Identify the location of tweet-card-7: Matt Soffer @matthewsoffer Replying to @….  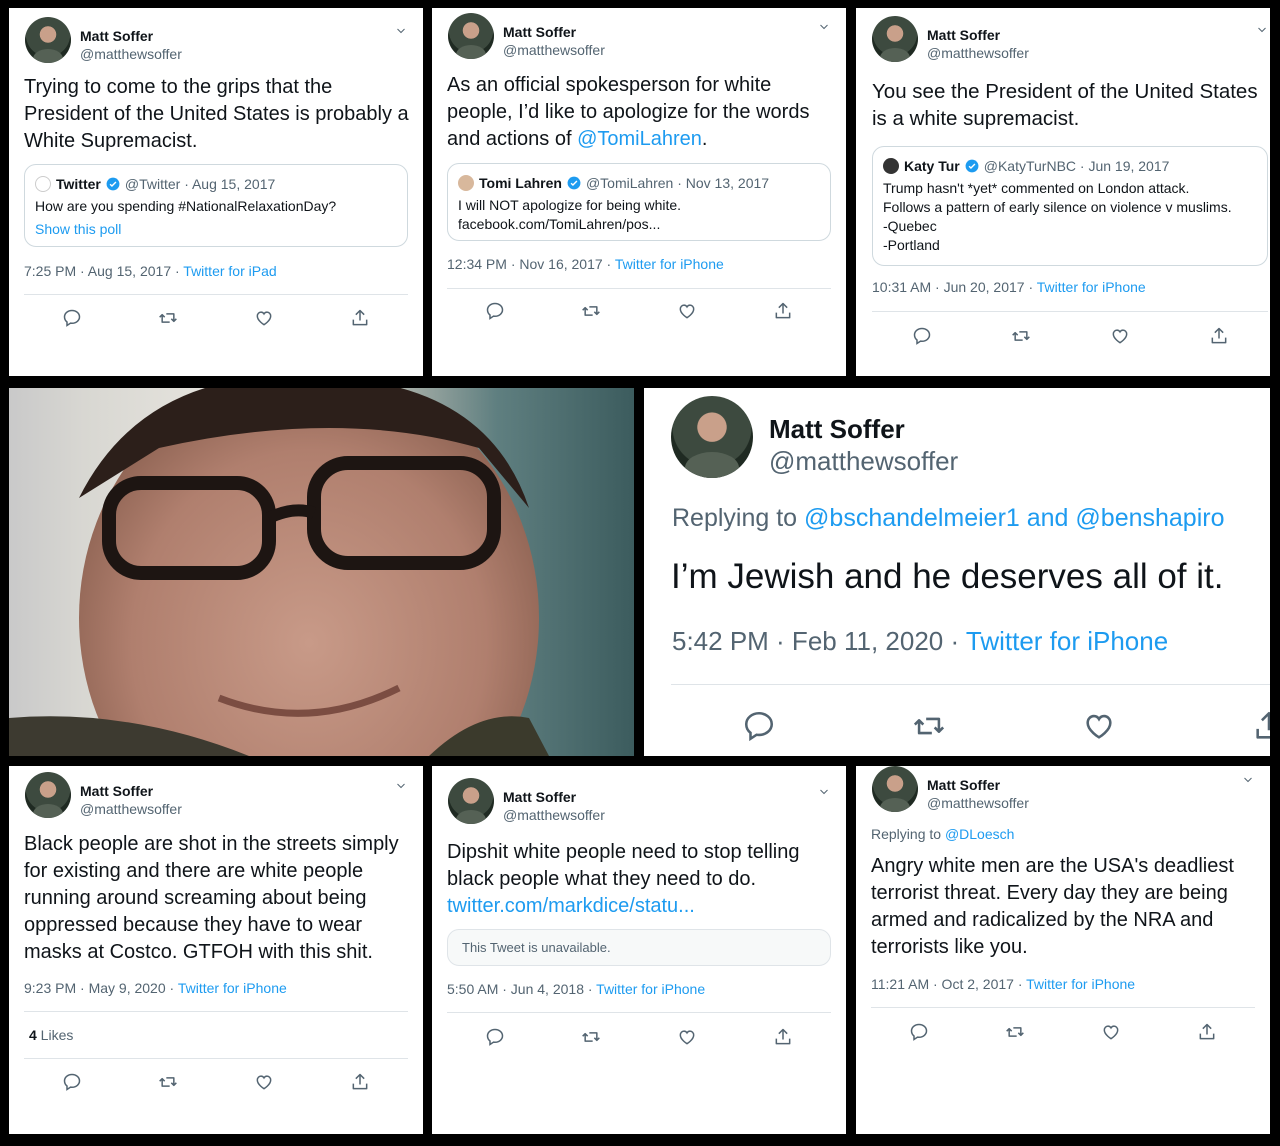
(1063, 950).